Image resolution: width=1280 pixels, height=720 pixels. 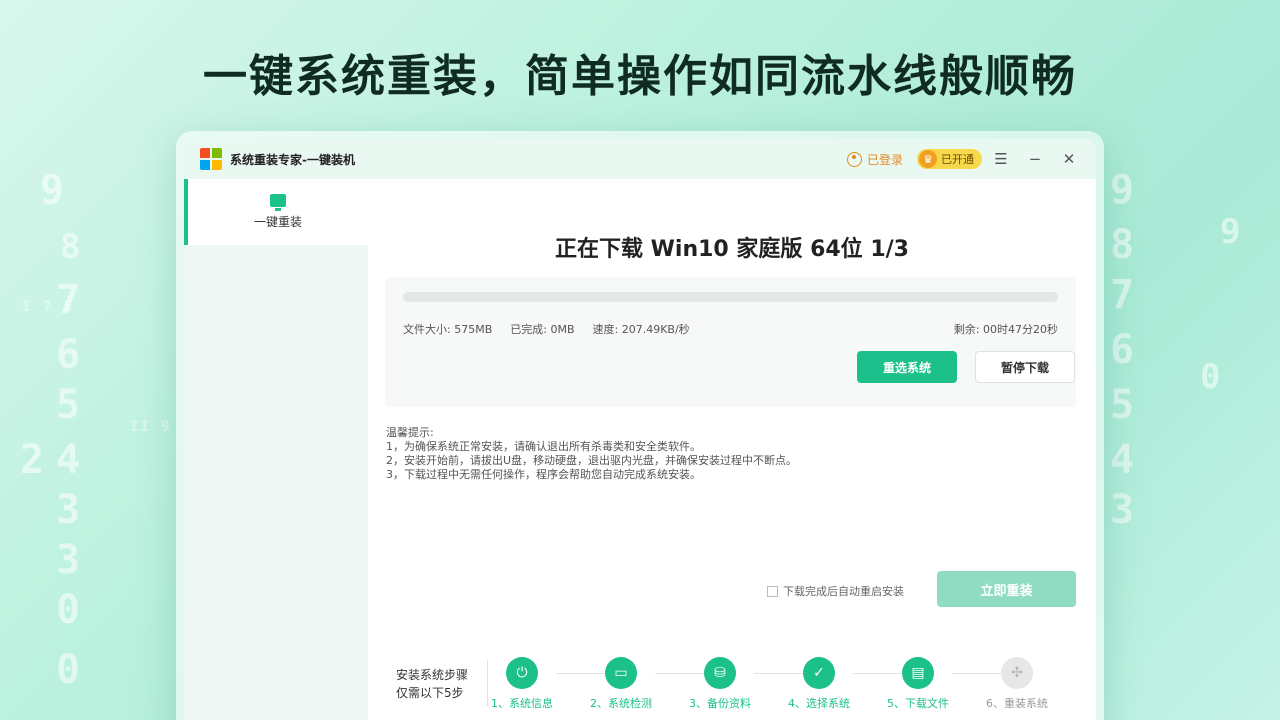 What do you see at coordinates (907, 367) in the screenshot?
I see `reselect-system-button: 重选系统` at bounding box center [907, 367].